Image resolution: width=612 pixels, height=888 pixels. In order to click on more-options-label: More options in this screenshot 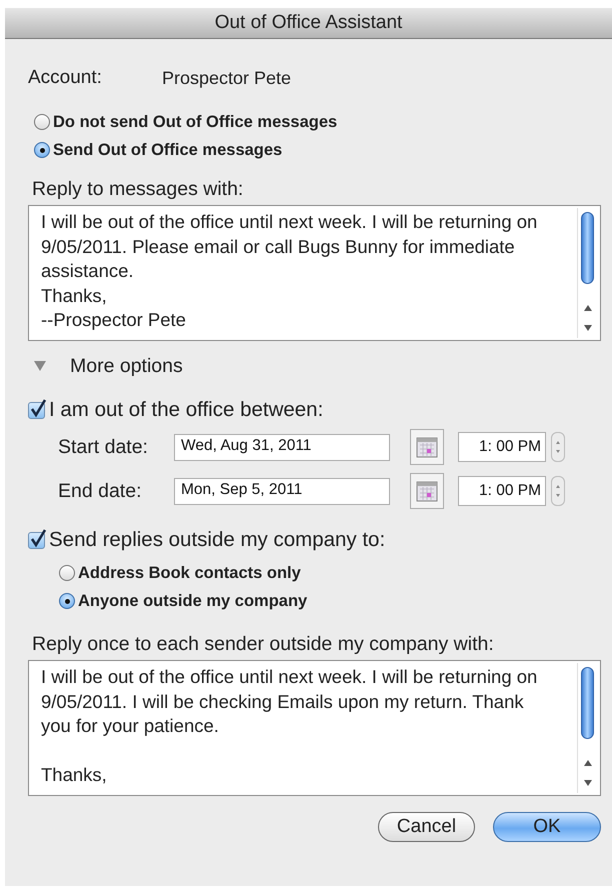, I will do `click(126, 366)`.